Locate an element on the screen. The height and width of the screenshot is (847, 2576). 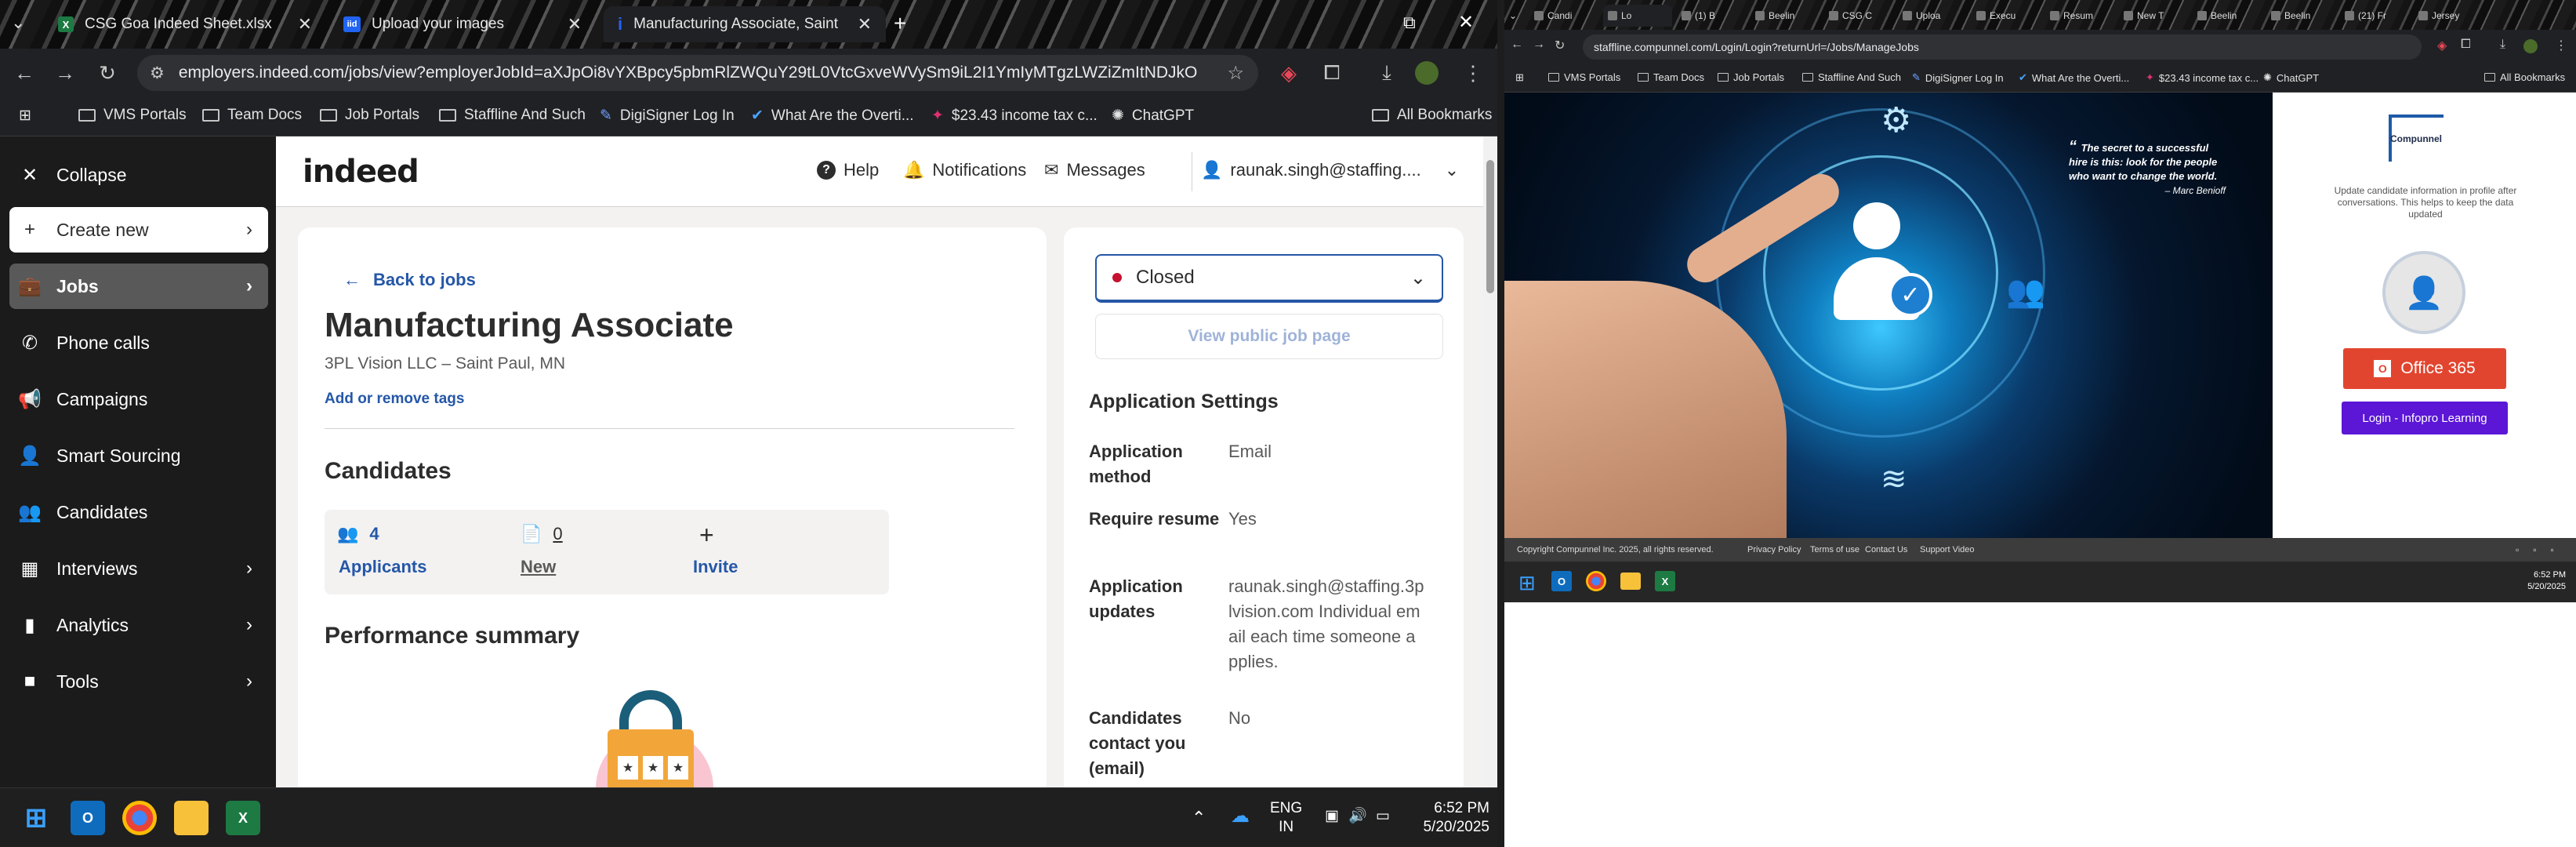
right-tab: Jersey is located at coordinates (2449, 16).